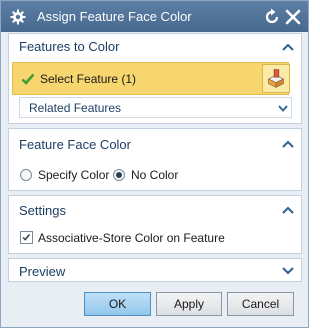  What do you see at coordinates (26, 175) in the screenshot?
I see `specify-color-radio` at bounding box center [26, 175].